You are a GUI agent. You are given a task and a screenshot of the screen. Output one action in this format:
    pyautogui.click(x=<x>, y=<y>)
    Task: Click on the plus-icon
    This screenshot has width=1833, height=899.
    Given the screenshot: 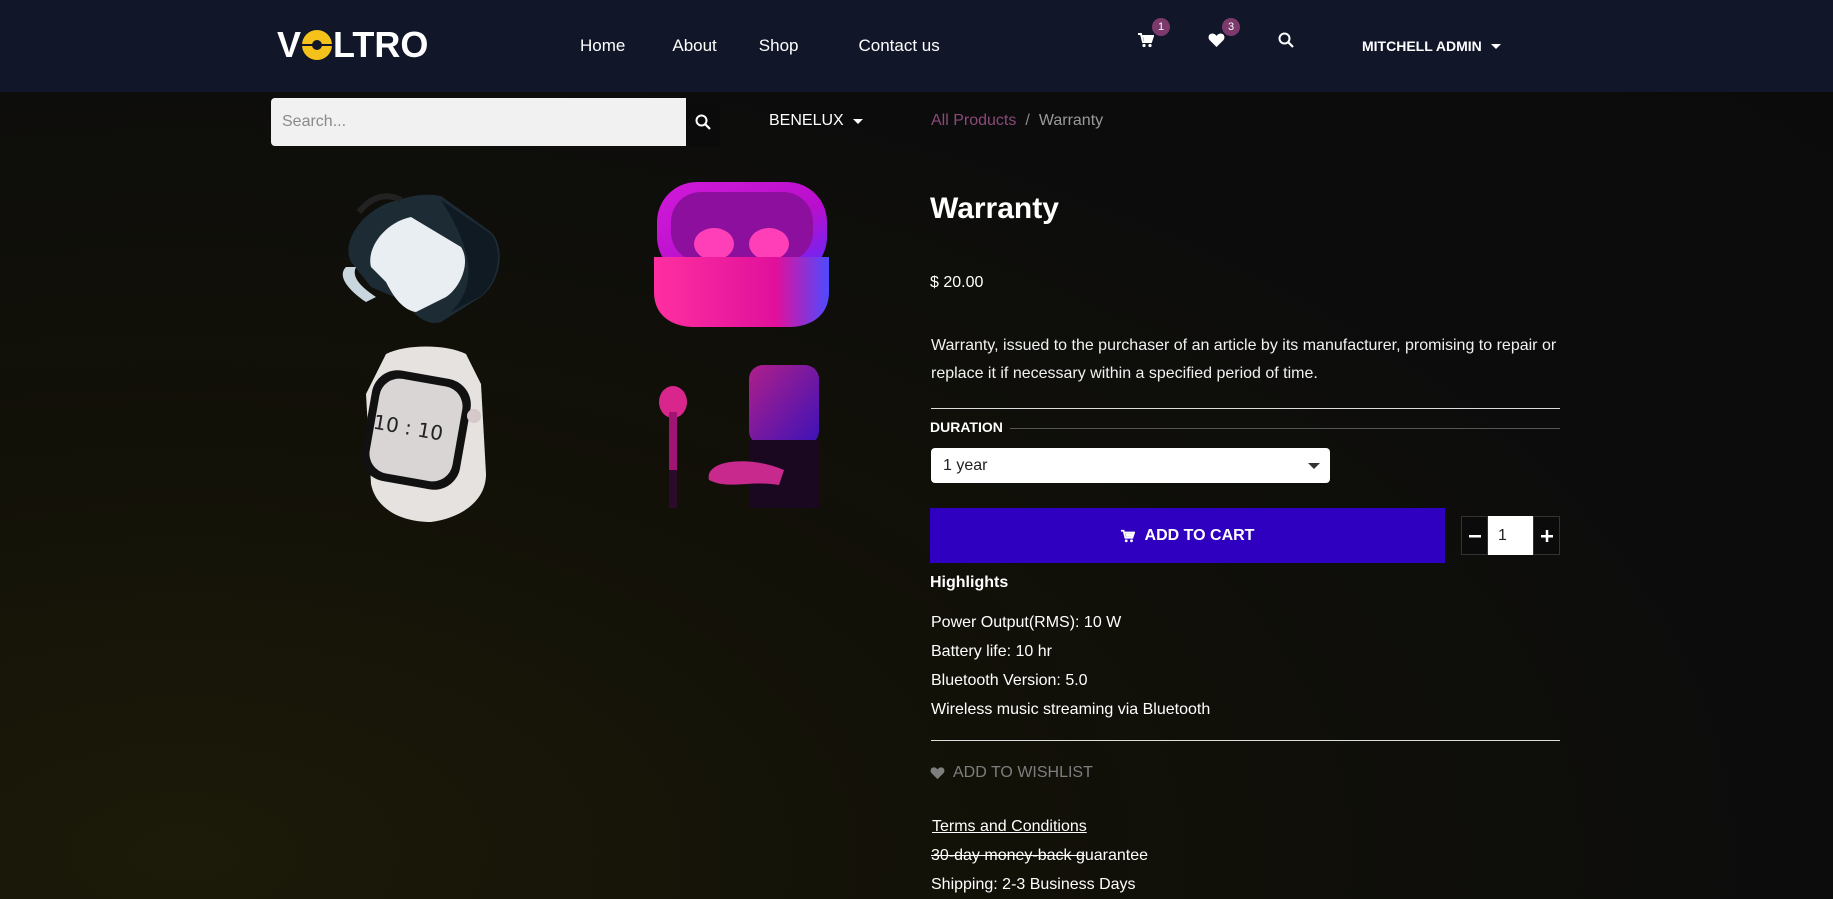 What is the action you would take?
    pyautogui.click(x=1546, y=535)
    